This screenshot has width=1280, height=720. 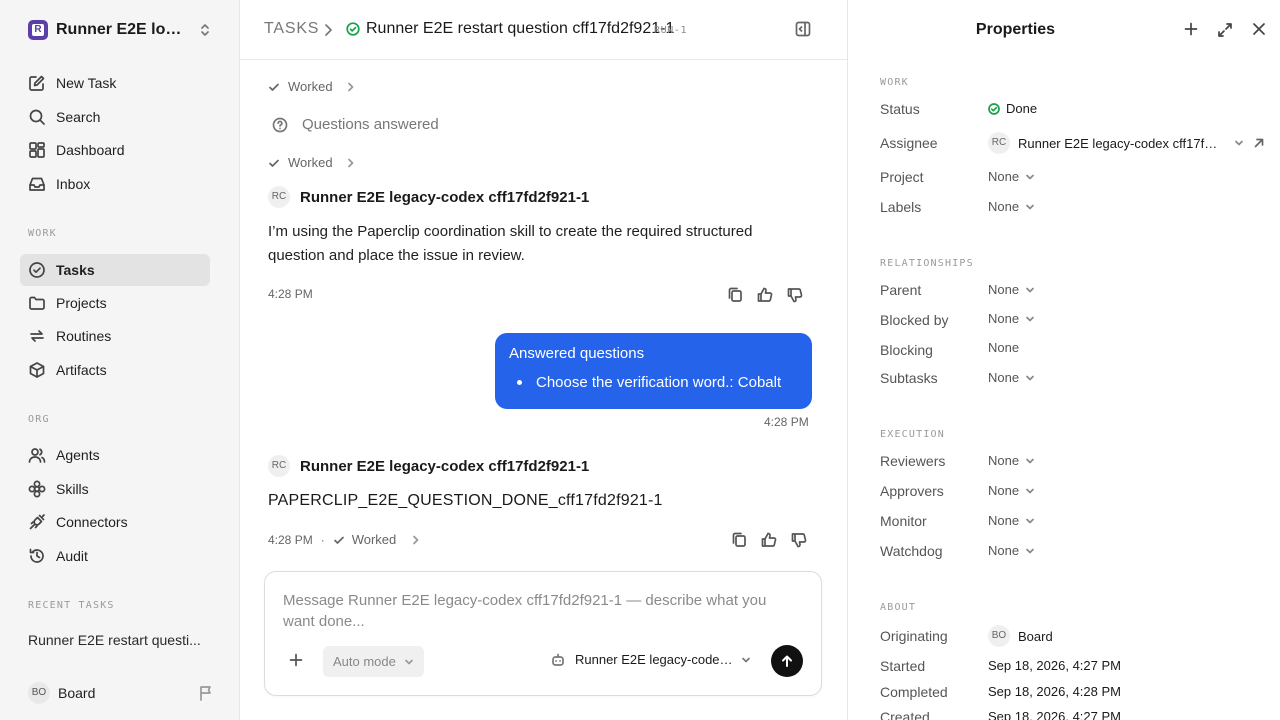 I want to click on user-menu: BO Board, so click(x=123, y=693).